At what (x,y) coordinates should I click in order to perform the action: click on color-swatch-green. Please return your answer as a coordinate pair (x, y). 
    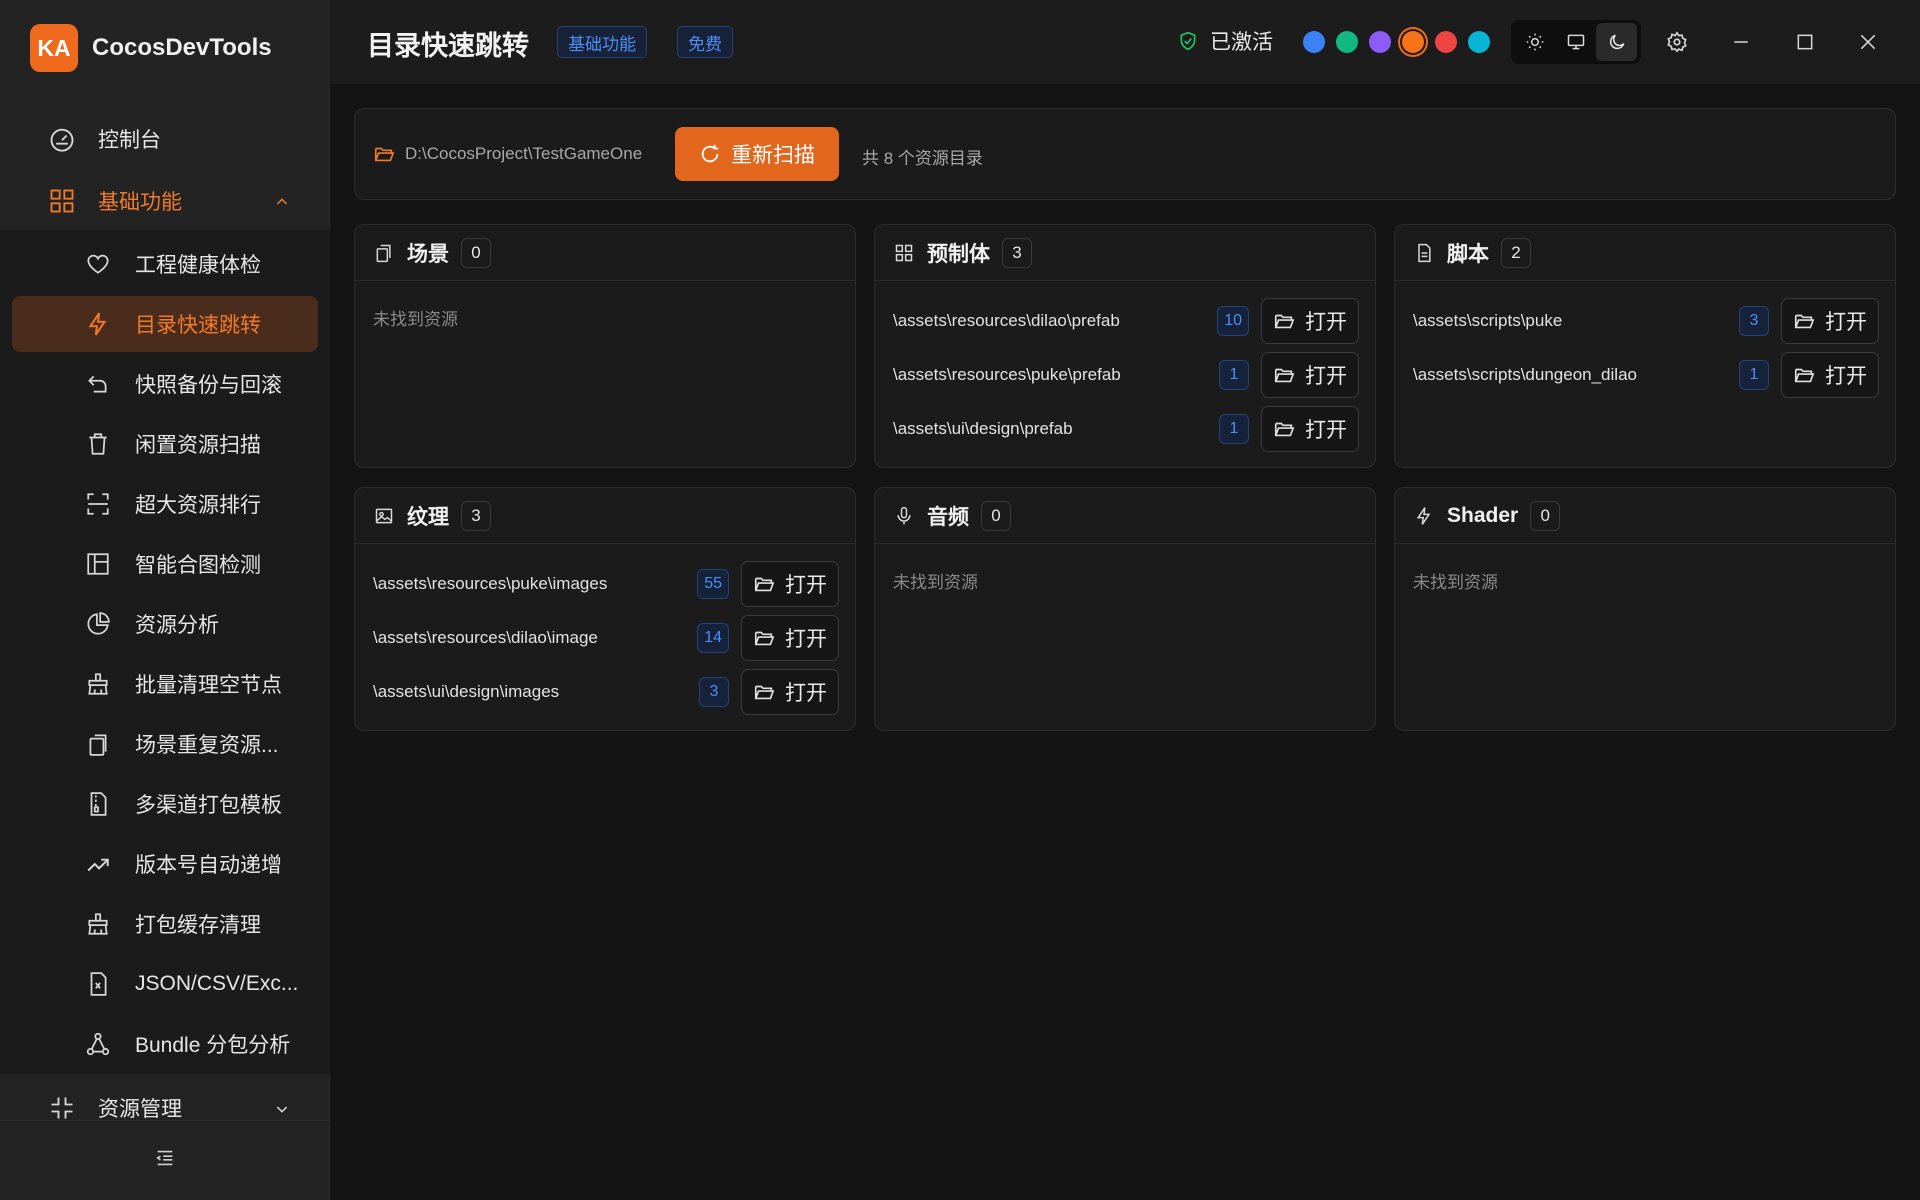
    Looking at the image, I should click on (1347, 42).